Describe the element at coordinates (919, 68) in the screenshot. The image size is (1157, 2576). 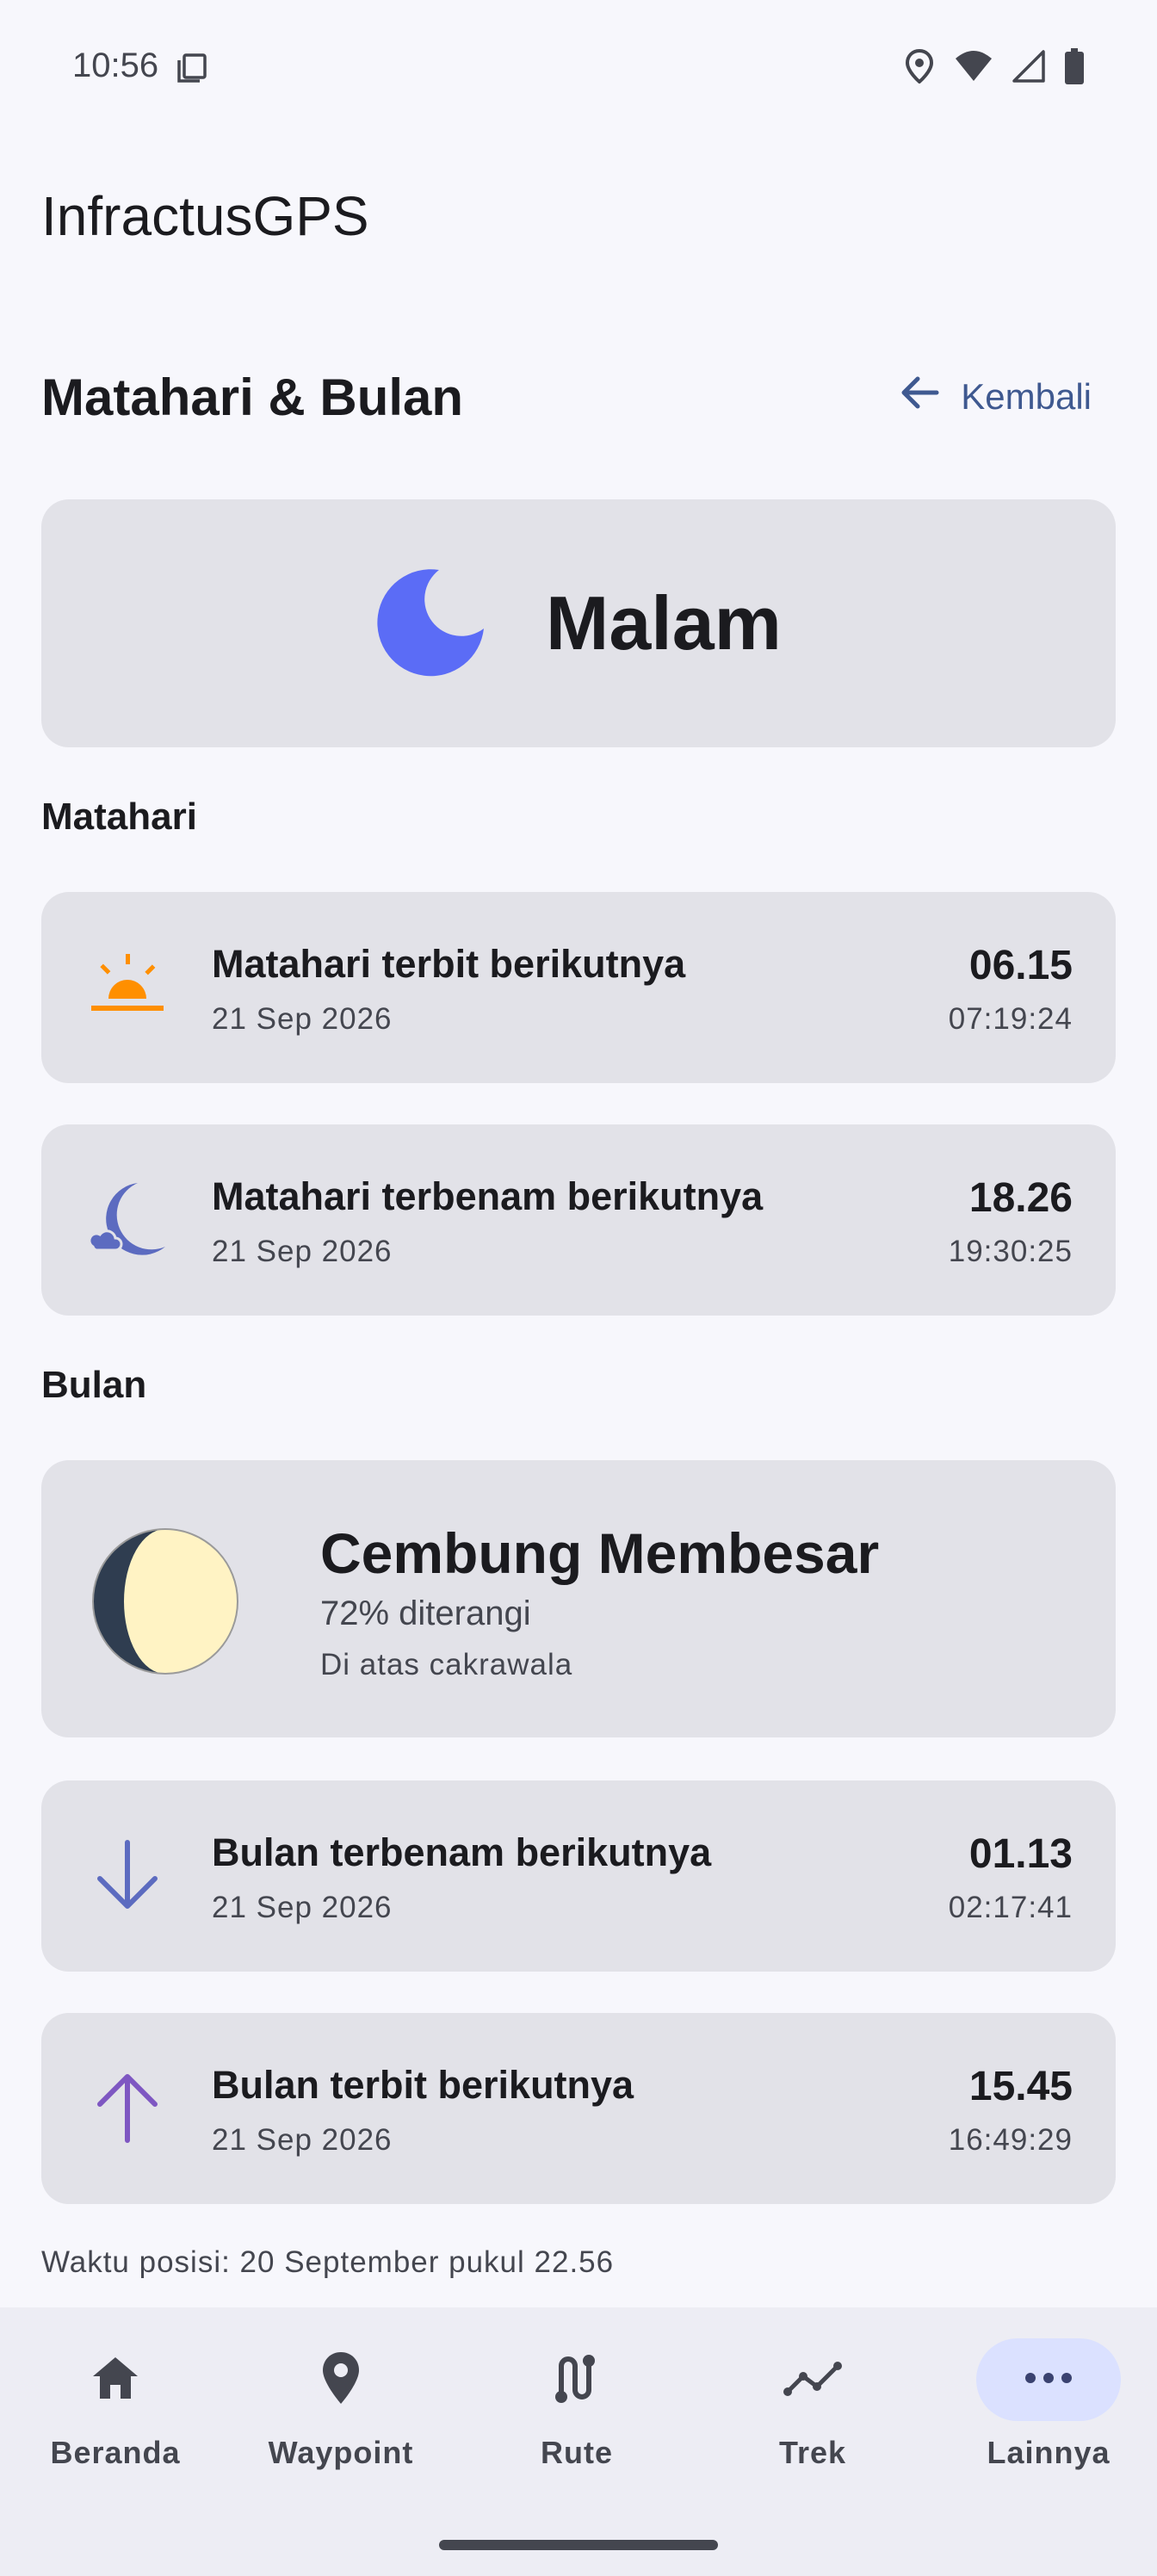
I see `location-icon` at that location.